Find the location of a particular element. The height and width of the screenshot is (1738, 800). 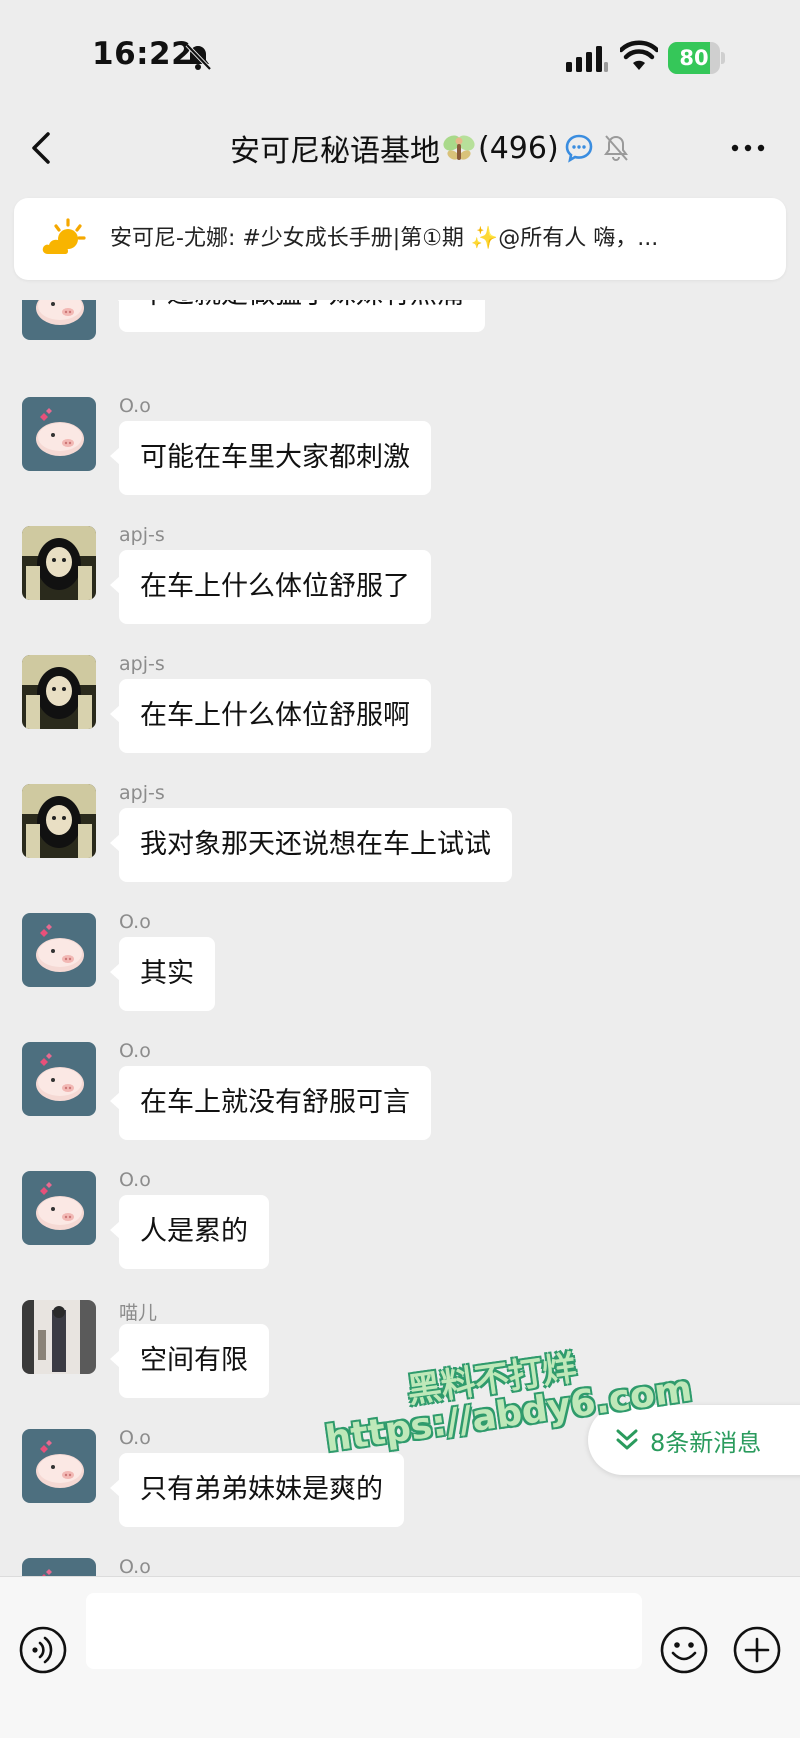

bell-off-icon is located at coordinates (198, 57).